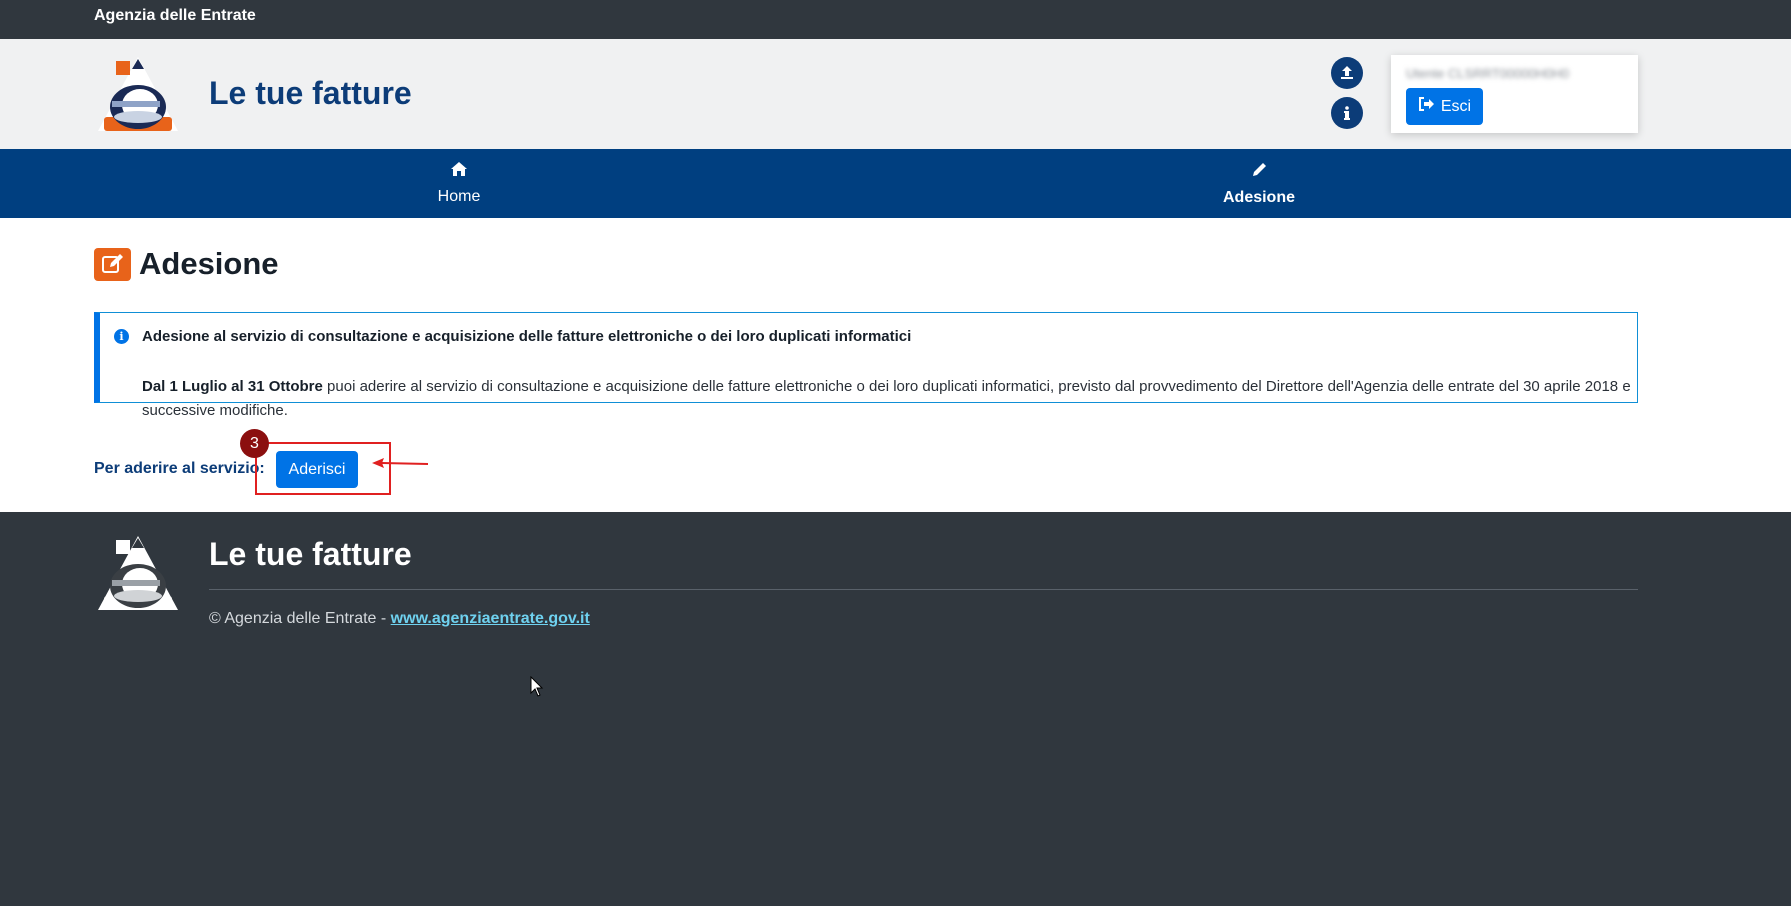 The height and width of the screenshot is (906, 1791). What do you see at coordinates (209, 263) in the screenshot?
I see `page-title: Adesione` at bounding box center [209, 263].